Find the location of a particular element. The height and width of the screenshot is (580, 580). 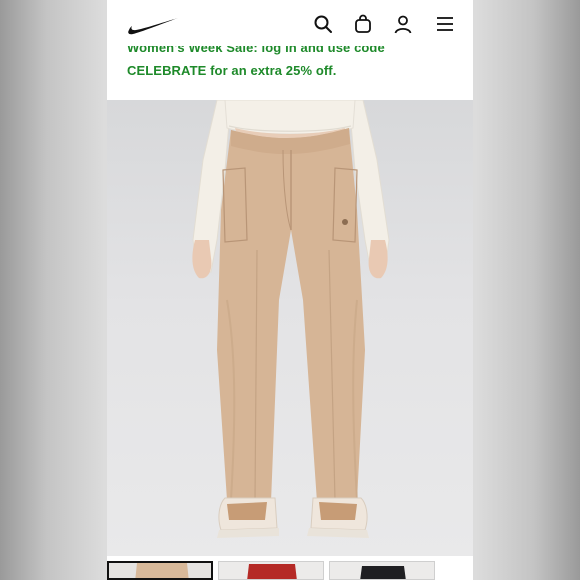

search-icon is located at coordinates (323, 24).